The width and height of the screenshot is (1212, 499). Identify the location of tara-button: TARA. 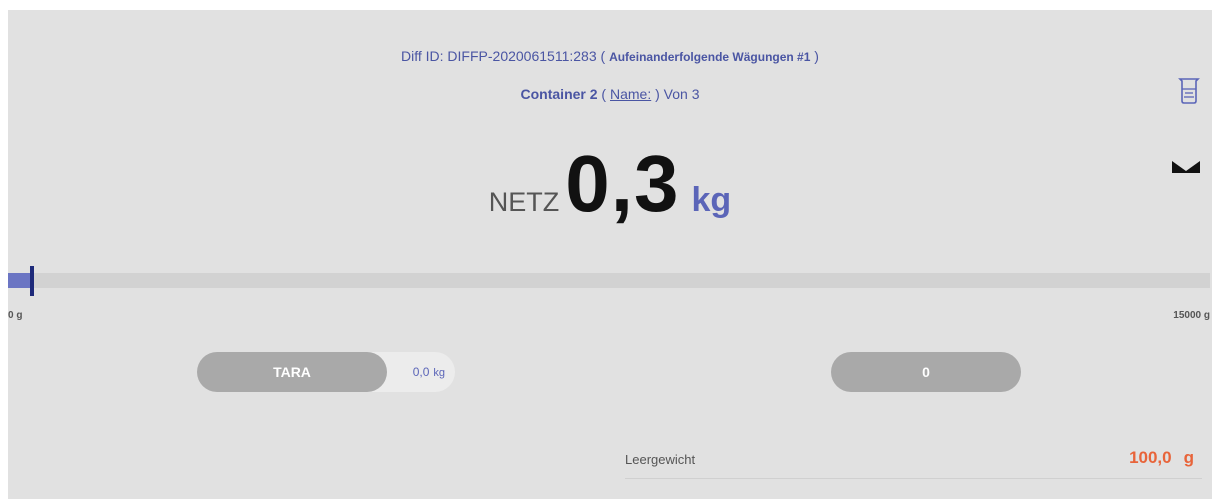
(292, 372).